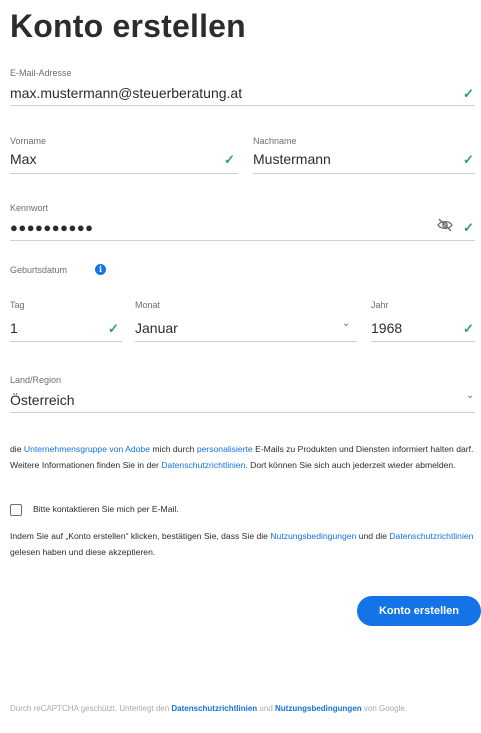  What do you see at coordinates (124, 173) in the screenshot?
I see `first-name-underline` at bounding box center [124, 173].